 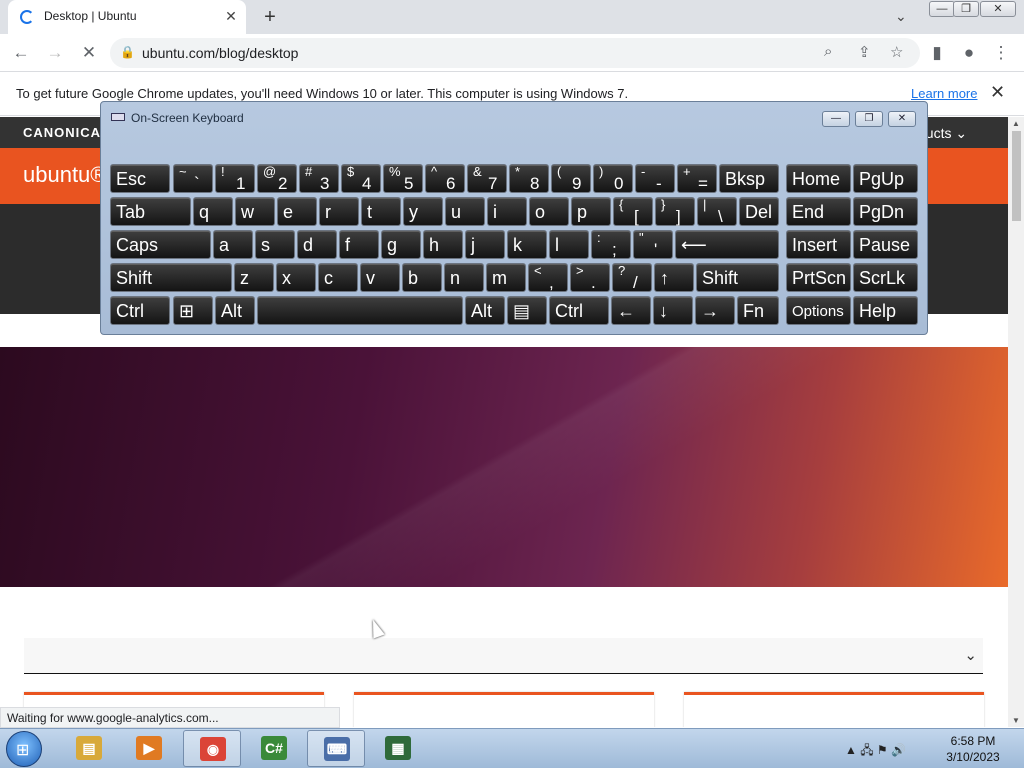 I want to click on back-arrow-icon: ←, so click(x=21, y=53).